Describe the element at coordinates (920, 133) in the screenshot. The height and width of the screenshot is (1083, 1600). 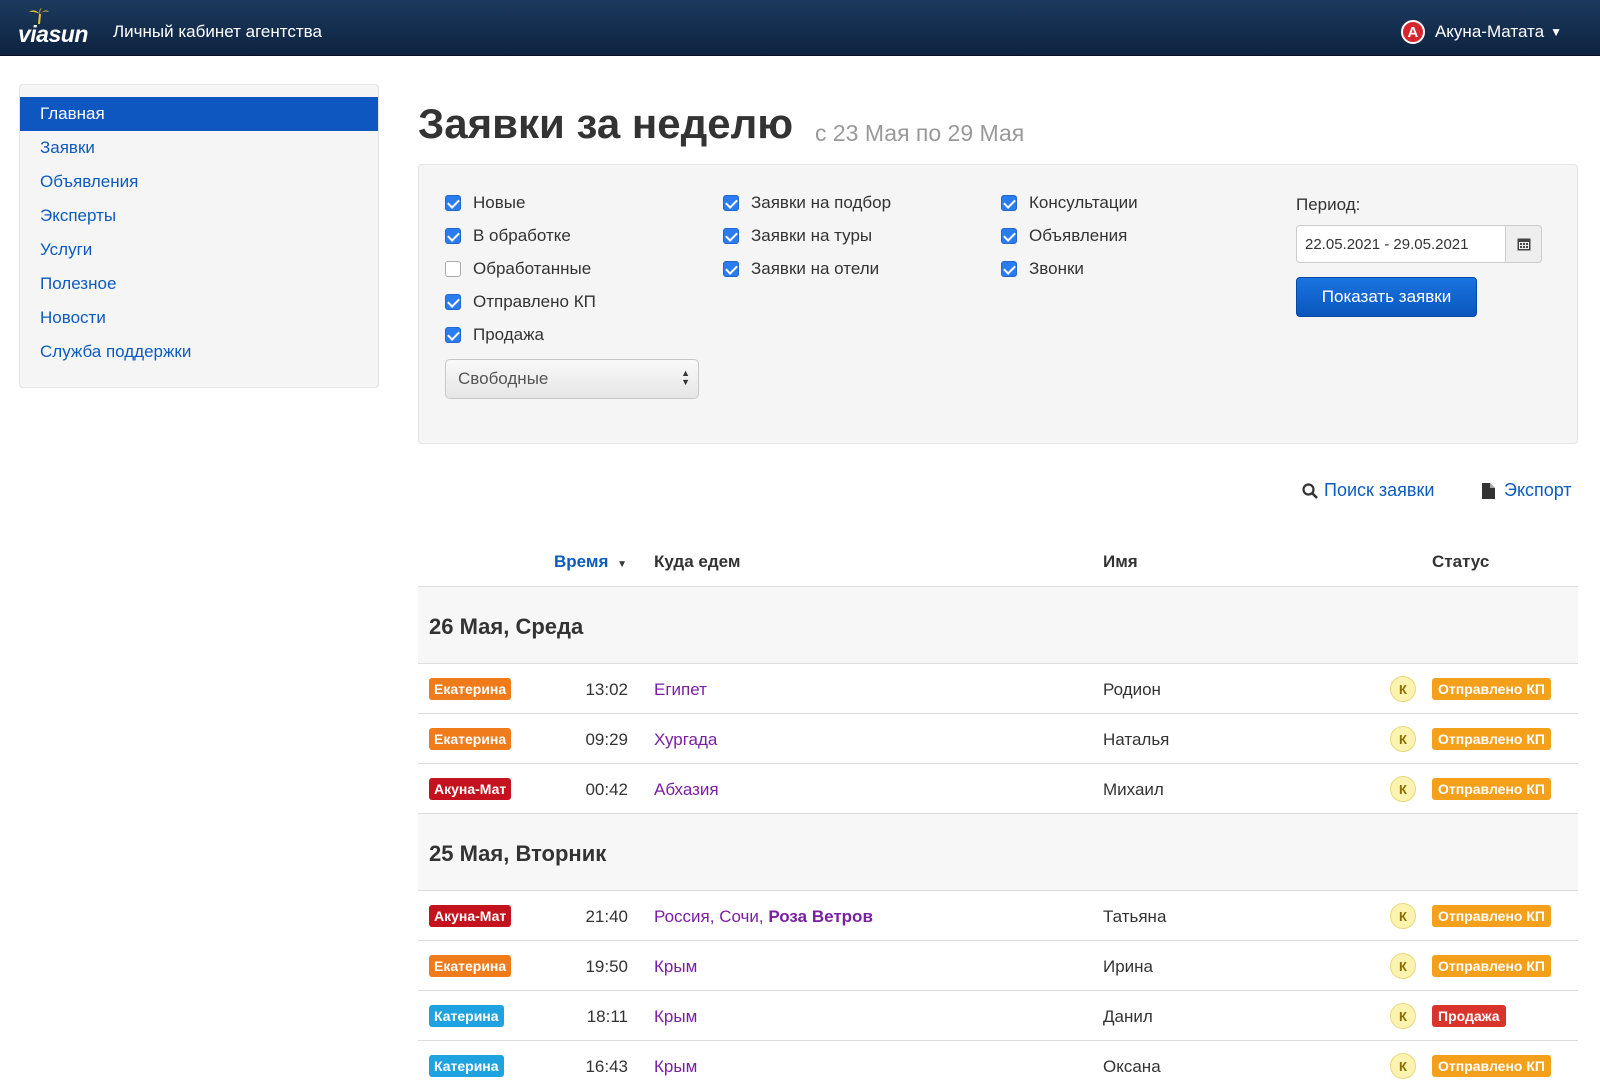
I see `page-subtitle: с 23 Мая по 29 Мая` at that location.